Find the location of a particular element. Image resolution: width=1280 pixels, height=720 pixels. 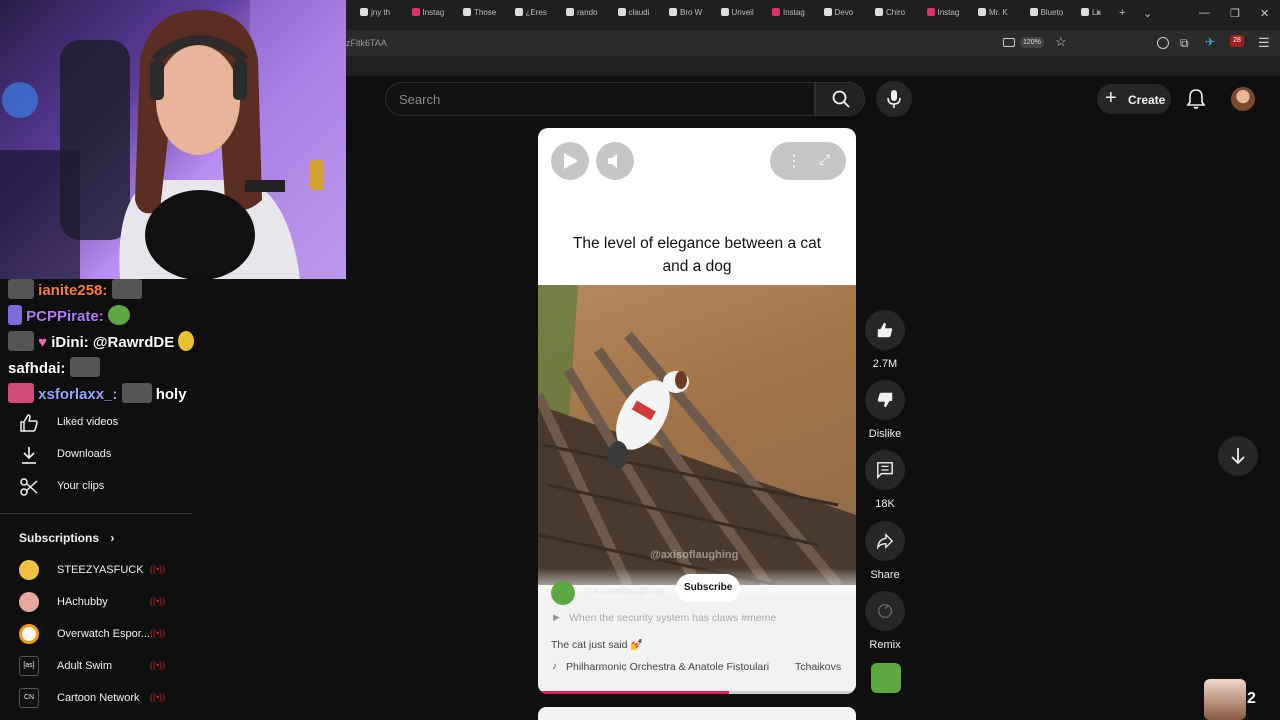

subscription-item: STEEZYASFUCK ((•)) is located at coordinates (95, 570).